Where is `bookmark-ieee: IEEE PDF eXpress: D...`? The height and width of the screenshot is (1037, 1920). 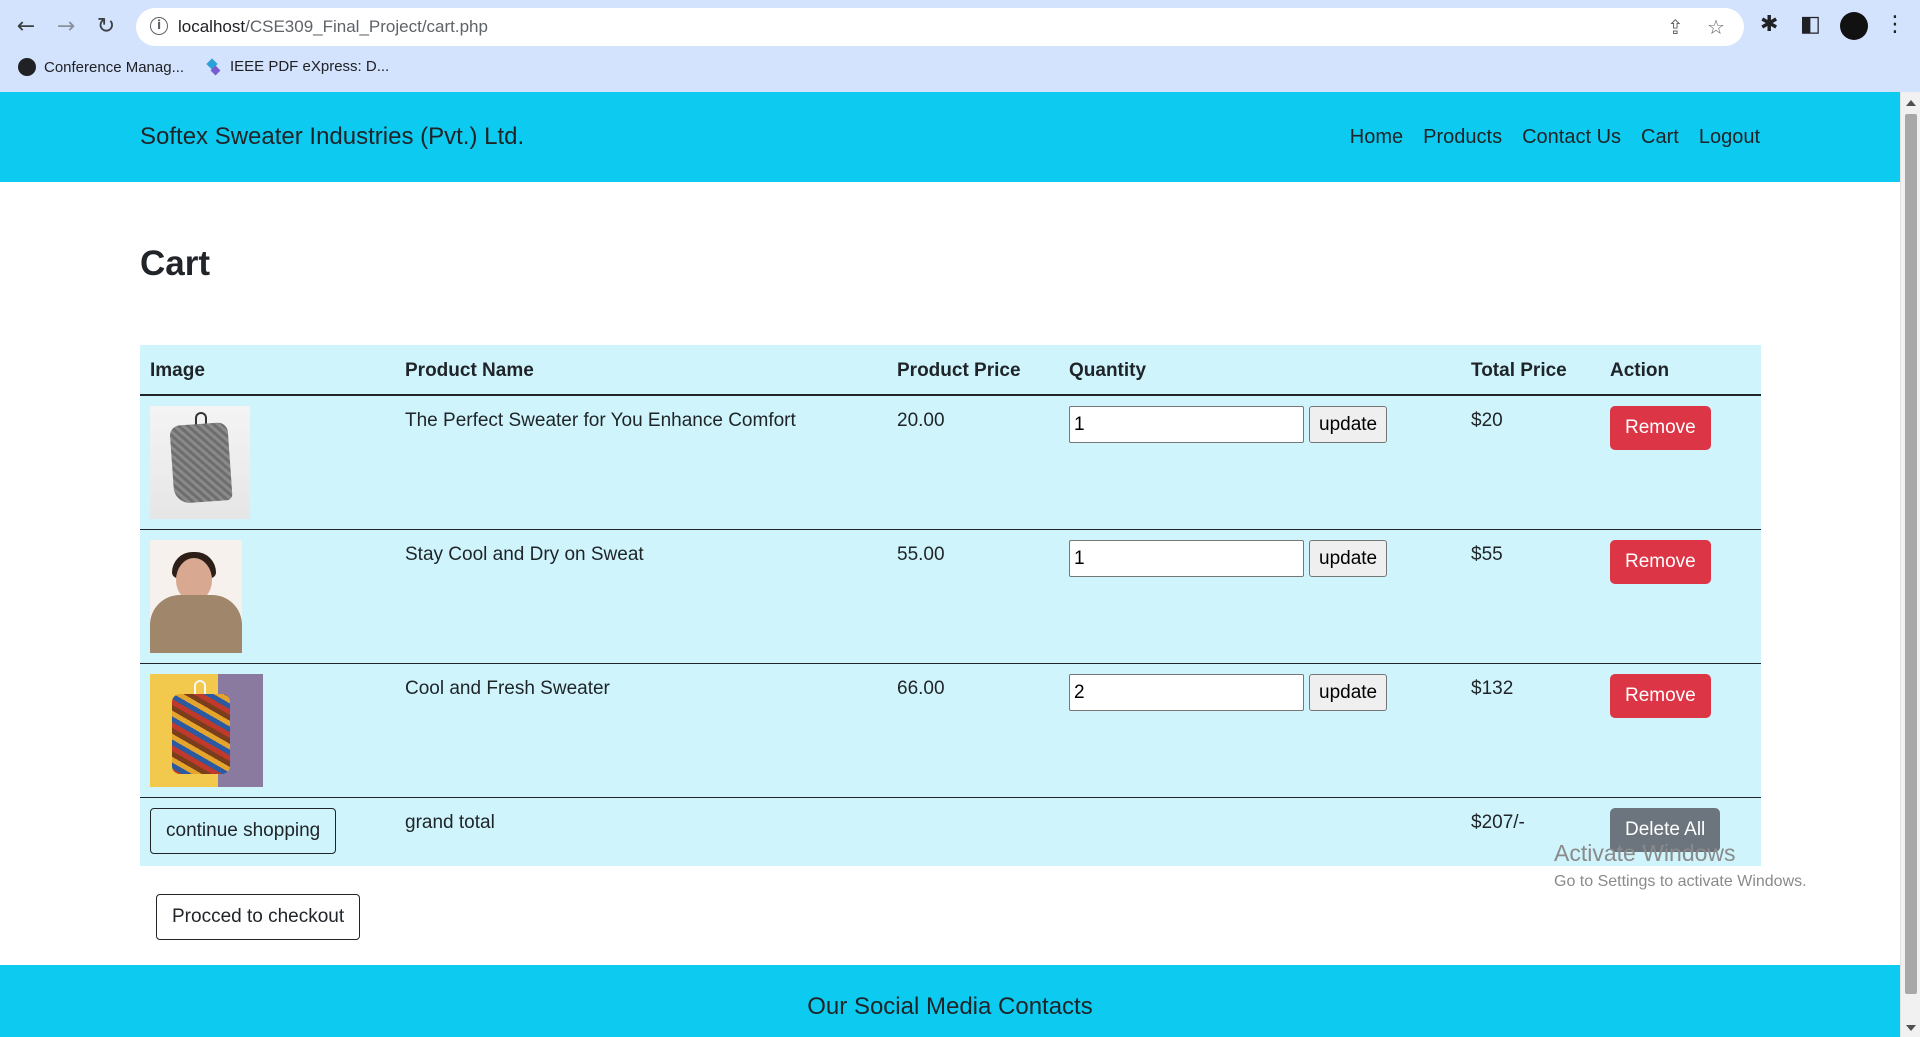
bookmark-ieee: IEEE PDF eXpress: D... is located at coordinates (297, 66).